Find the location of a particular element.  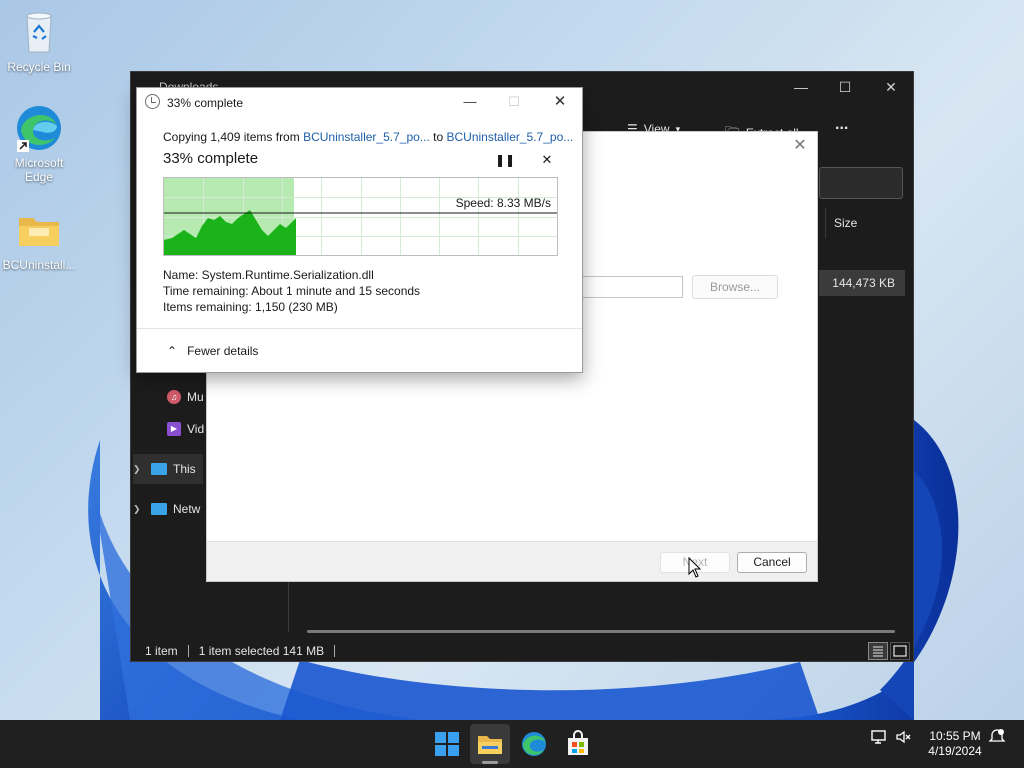

clock-time: 10:55 PM is located at coordinates (955, 736).